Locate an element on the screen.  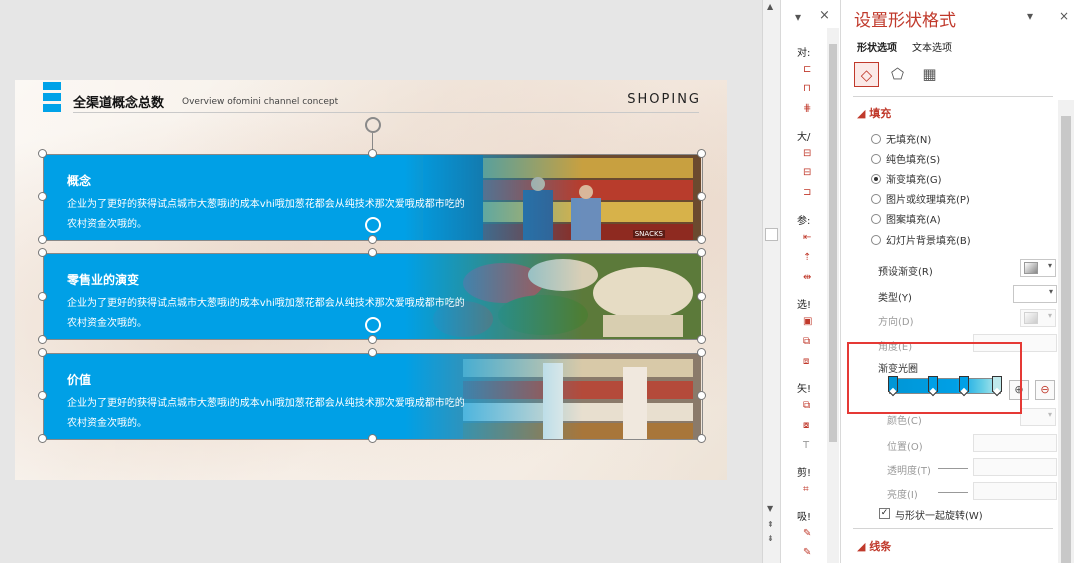
fill-section-header: ◢ 填充 is located at coordinates (874, 113).